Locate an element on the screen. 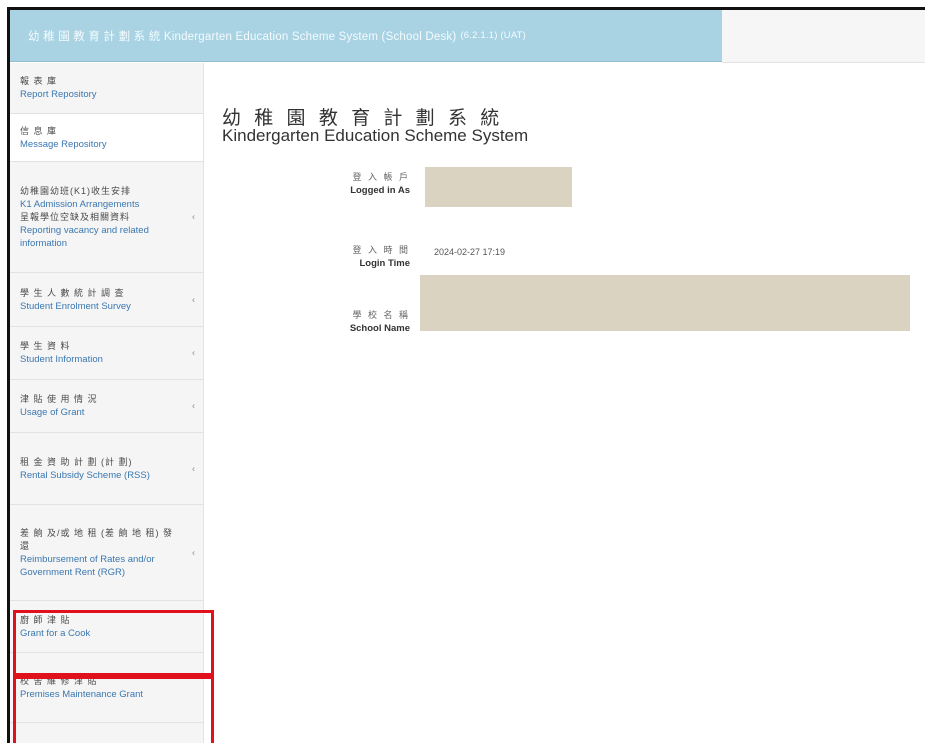 This screenshot has width=925, height=743. logged-in-as-value-redacted is located at coordinates (498, 187).